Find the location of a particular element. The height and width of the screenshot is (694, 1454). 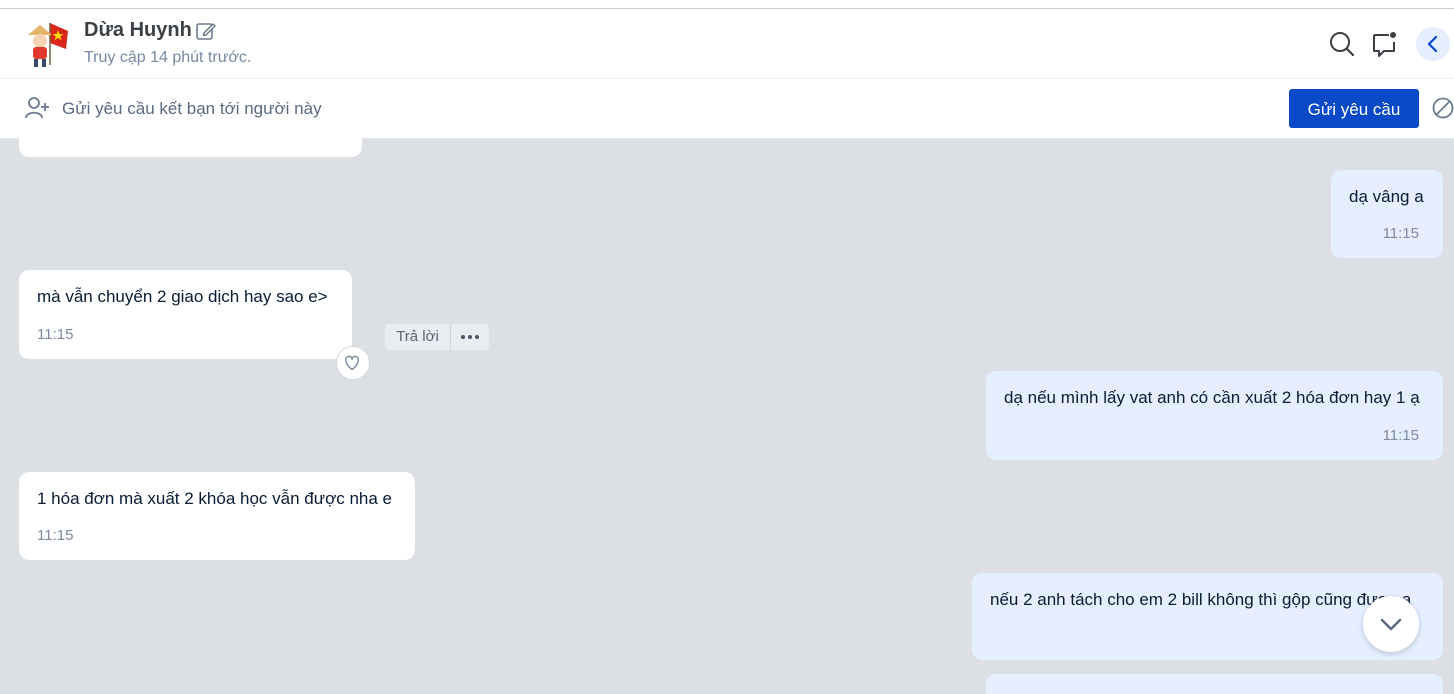

heart-icon is located at coordinates (352, 363).